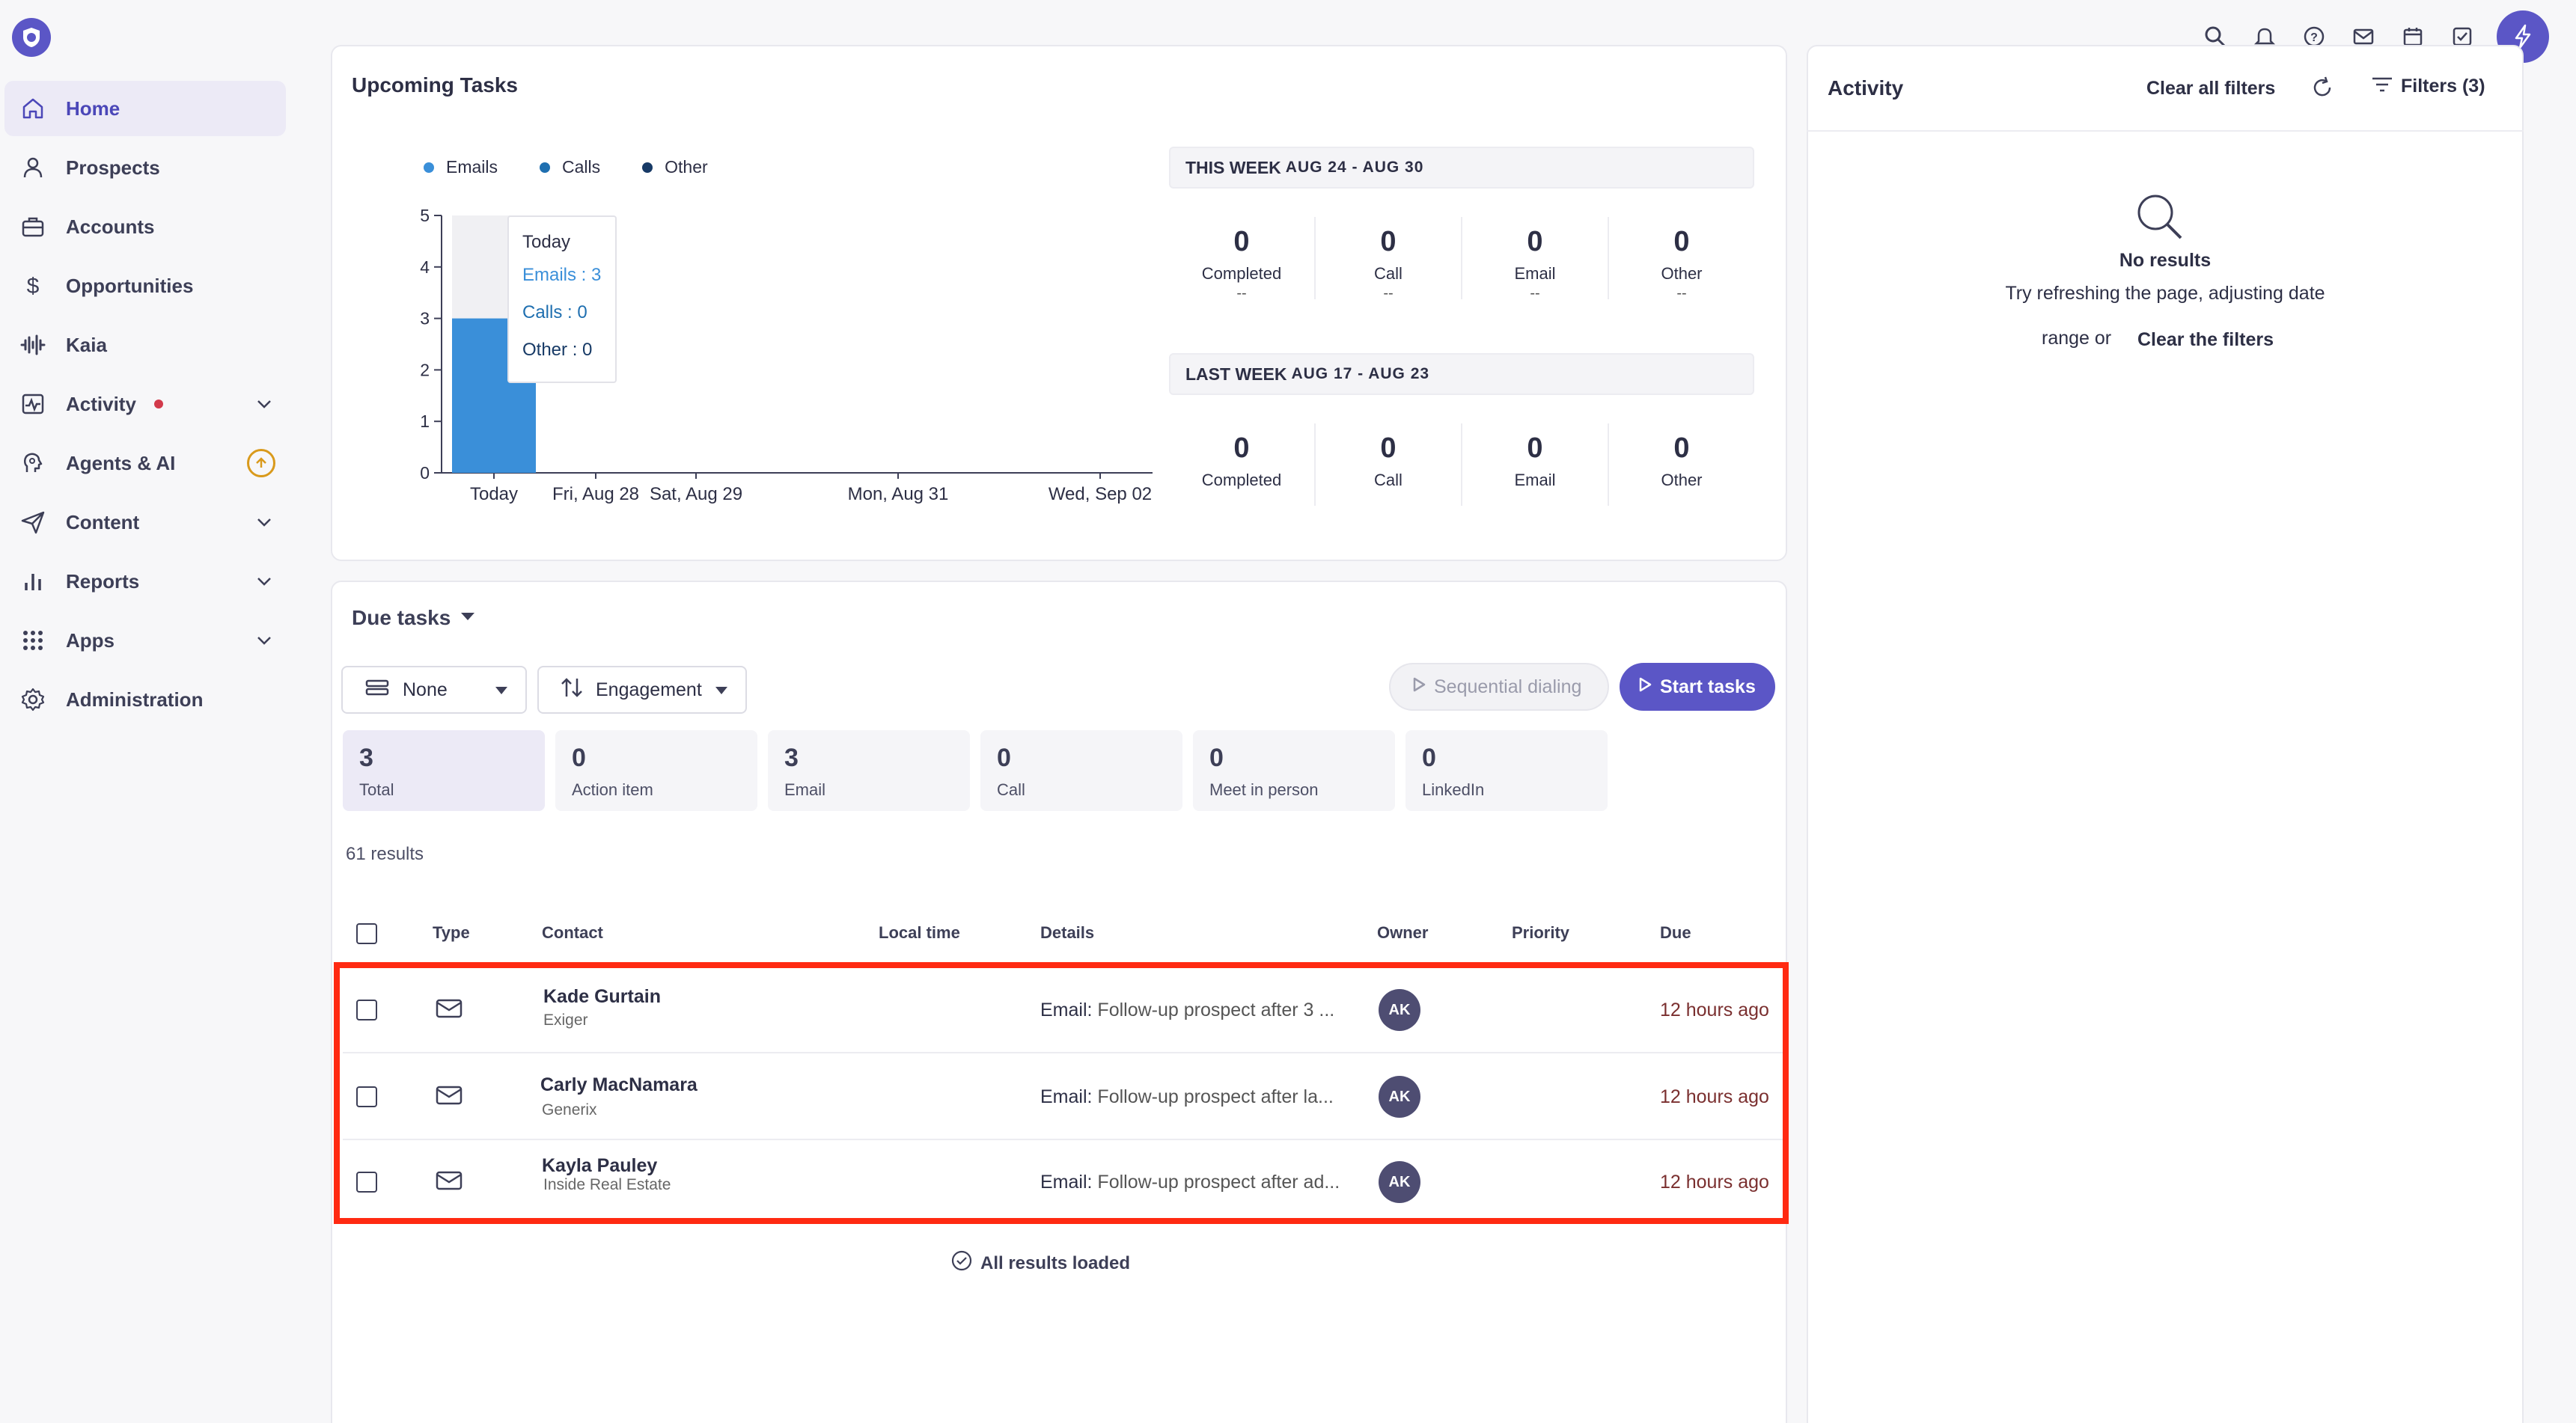  Describe the element at coordinates (1100, 494) in the screenshot. I see `x-tick-label: Wed, Sep 02` at that location.